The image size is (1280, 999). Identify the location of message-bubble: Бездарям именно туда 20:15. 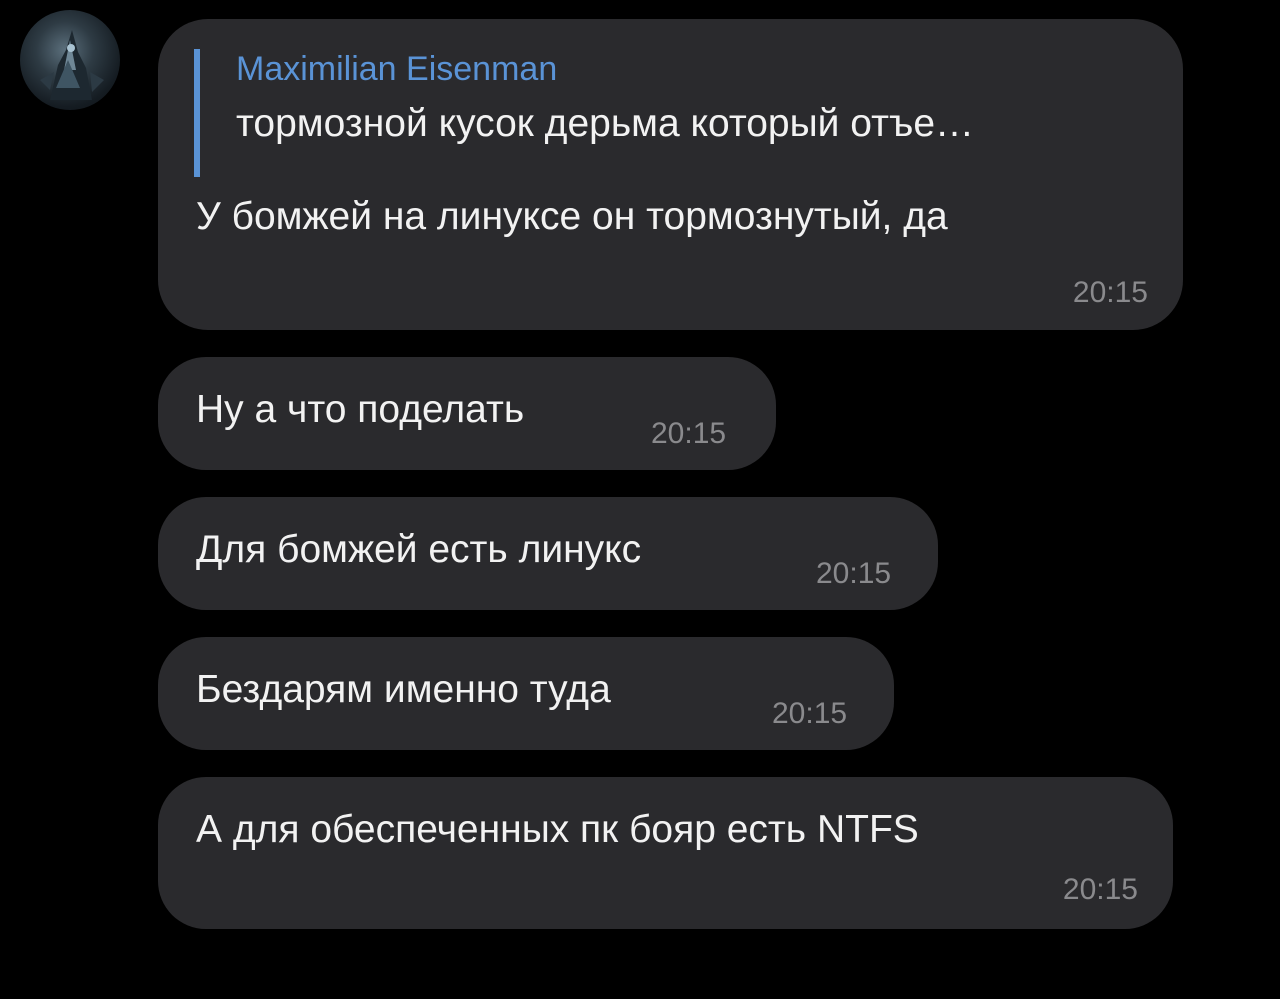
(526, 693).